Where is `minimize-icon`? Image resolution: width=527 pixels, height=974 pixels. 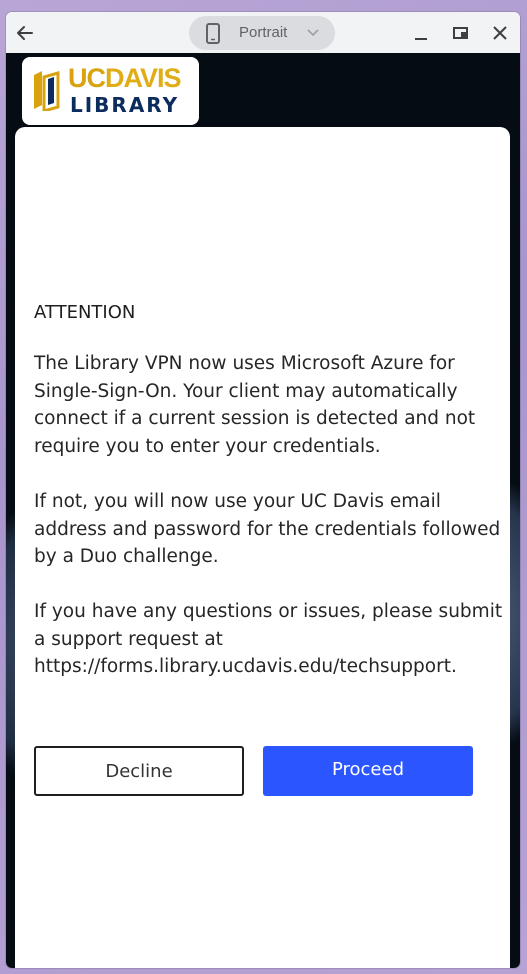 minimize-icon is located at coordinates (421, 39).